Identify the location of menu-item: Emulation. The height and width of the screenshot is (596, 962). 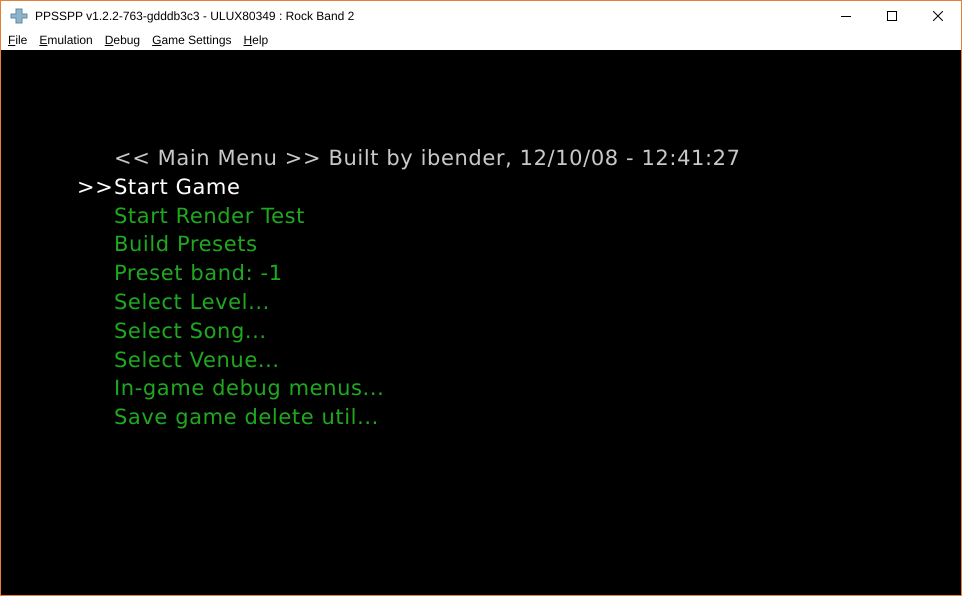
(66, 40).